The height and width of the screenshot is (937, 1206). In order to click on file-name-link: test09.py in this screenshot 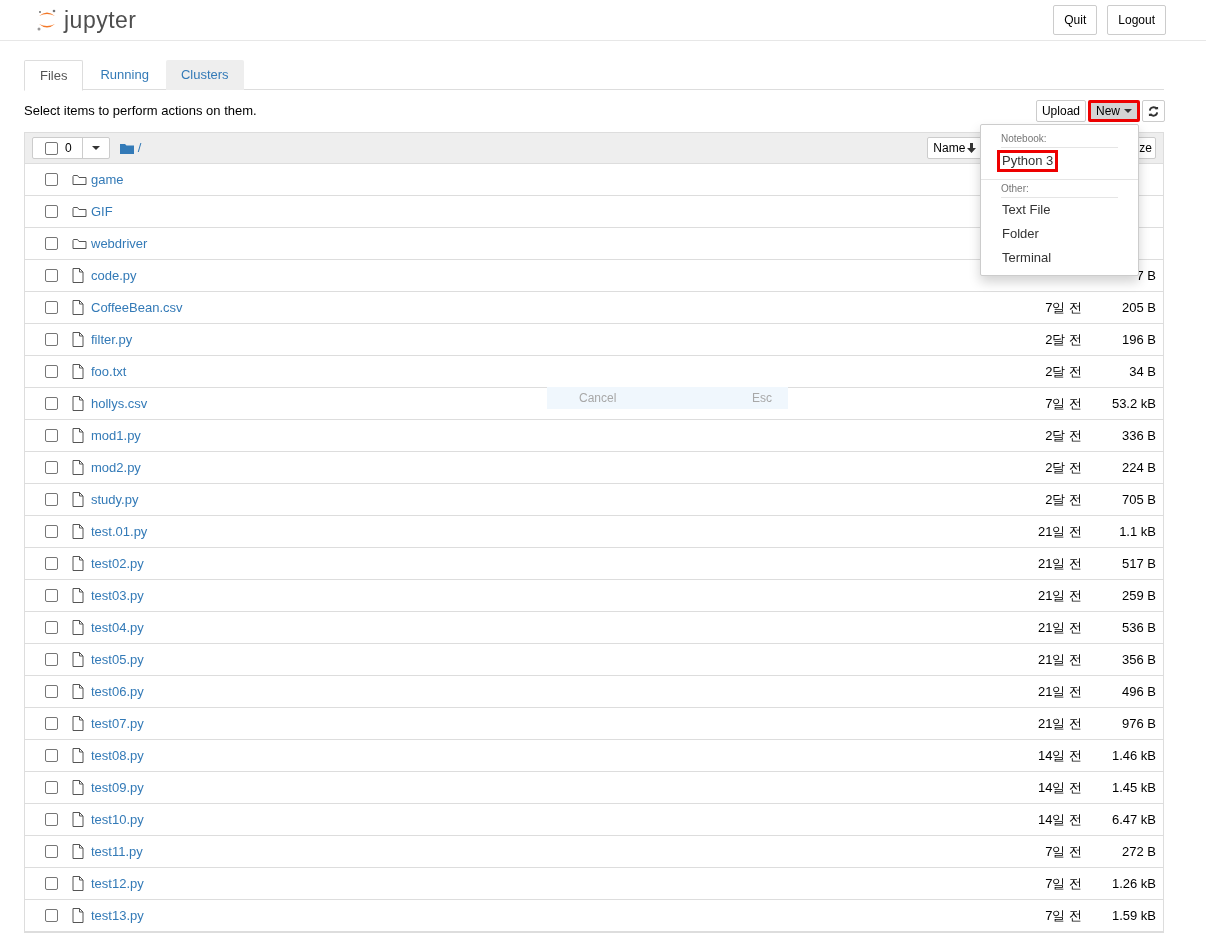, I will do `click(117, 787)`.